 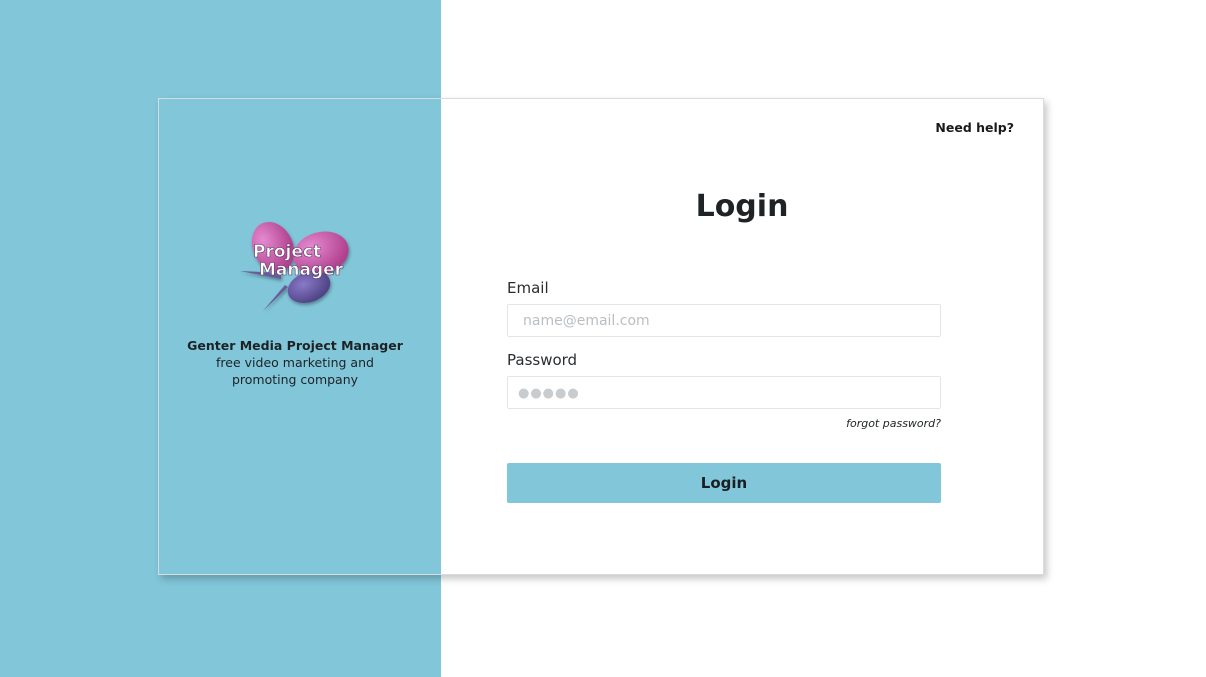 I want to click on brand-name: Genter Media Project Manager, so click(x=295, y=345).